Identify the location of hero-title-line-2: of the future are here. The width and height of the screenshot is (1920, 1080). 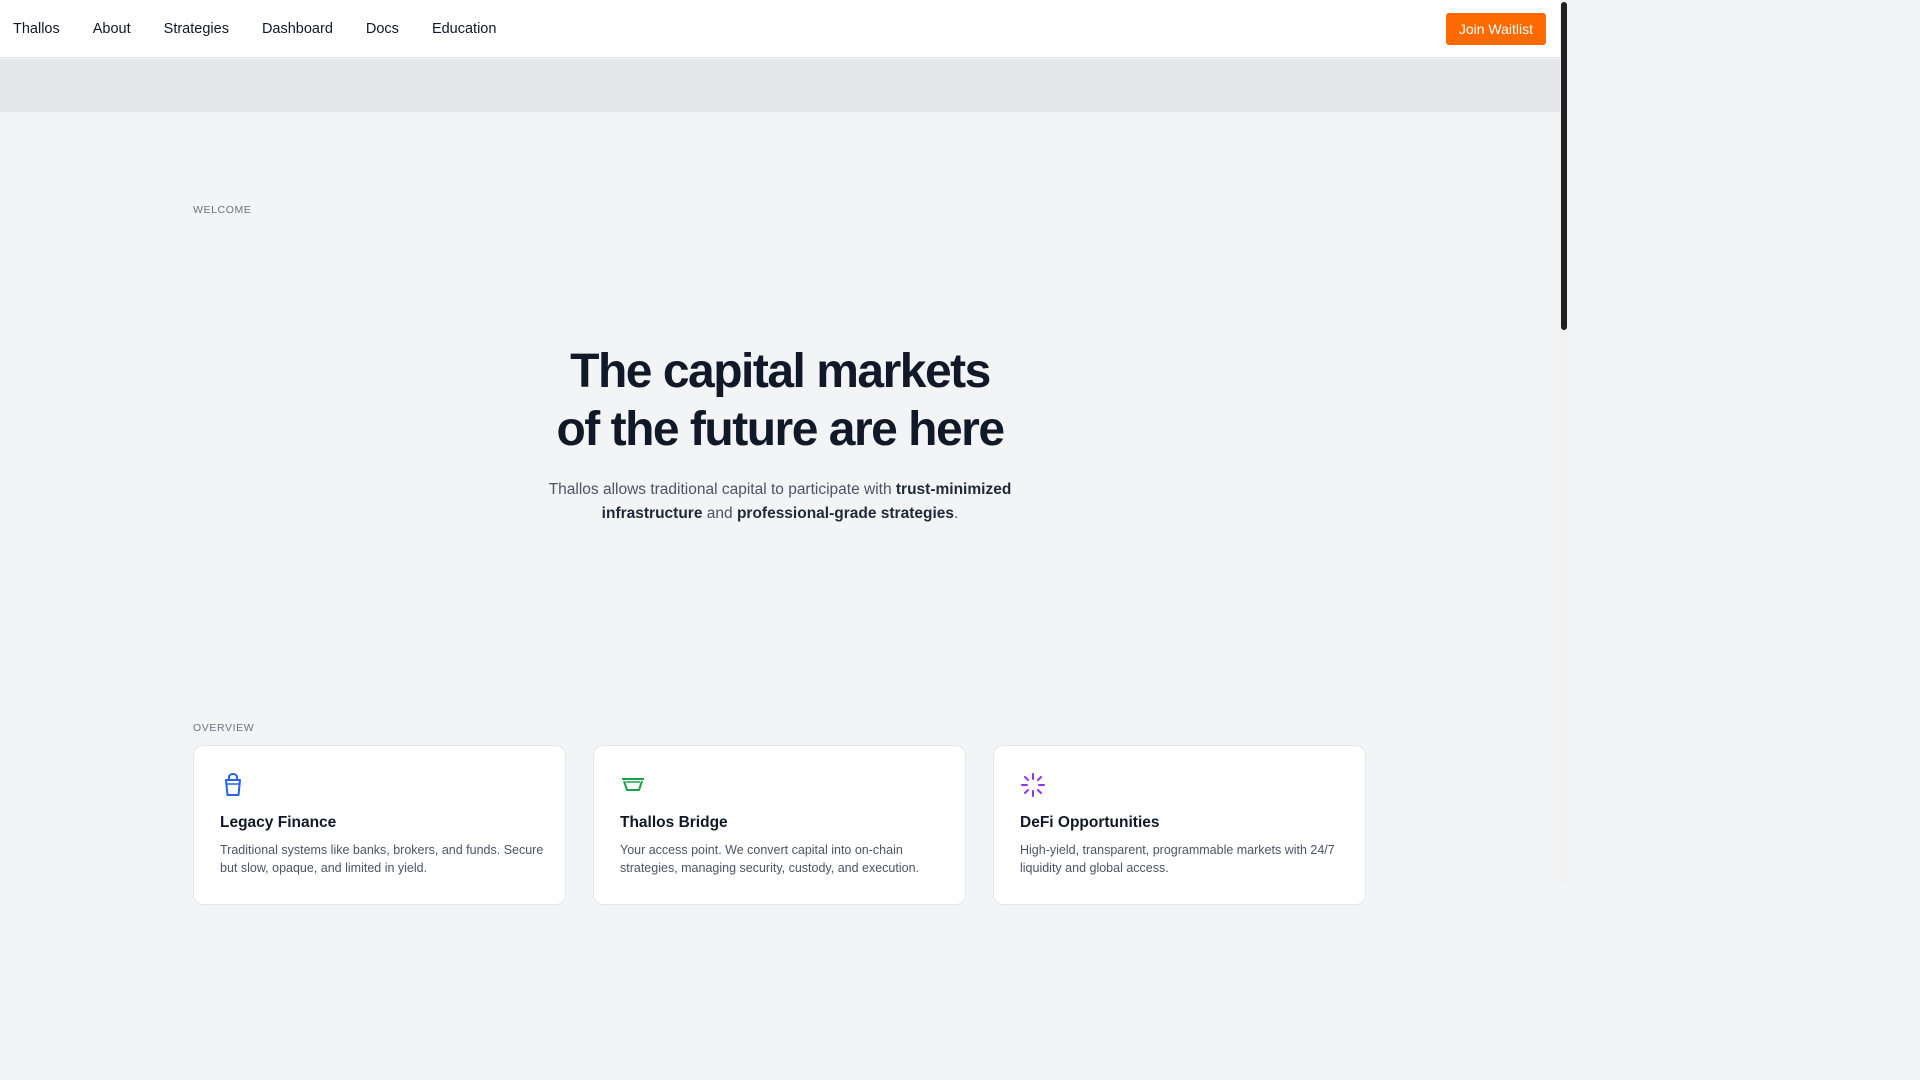
(780, 429).